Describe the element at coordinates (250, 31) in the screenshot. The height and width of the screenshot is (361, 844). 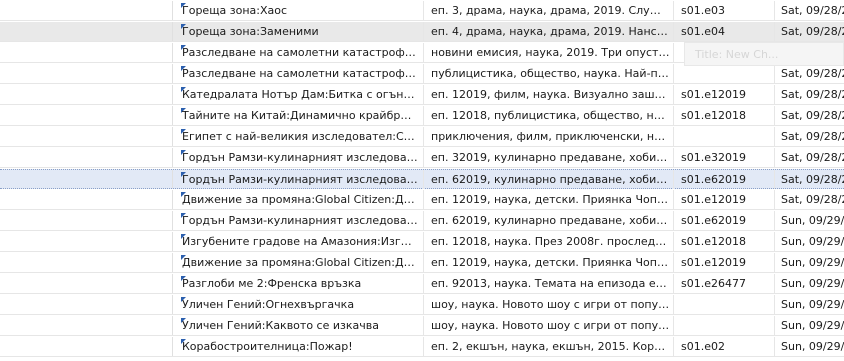
I see `title-cell: Гореща зона:Заменими` at that location.